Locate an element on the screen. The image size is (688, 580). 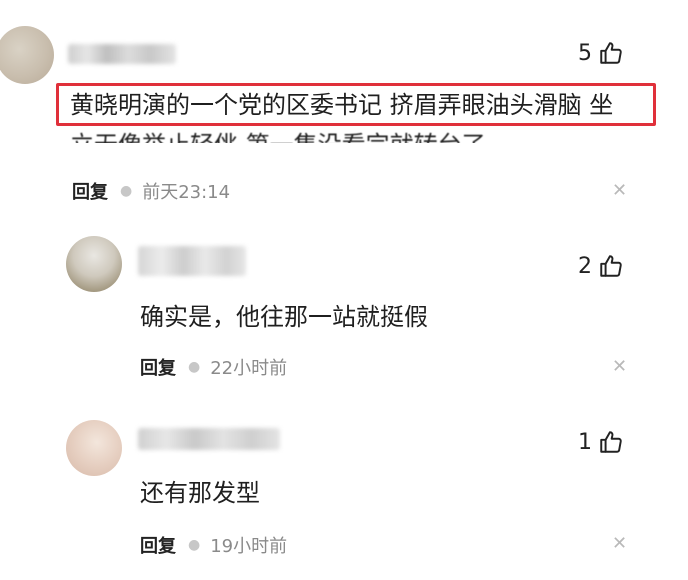
comment-text: 黄晓明演的一个党的区委书记 挤眉弄眼油头滑脑 坐 is located at coordinates (342, 105).